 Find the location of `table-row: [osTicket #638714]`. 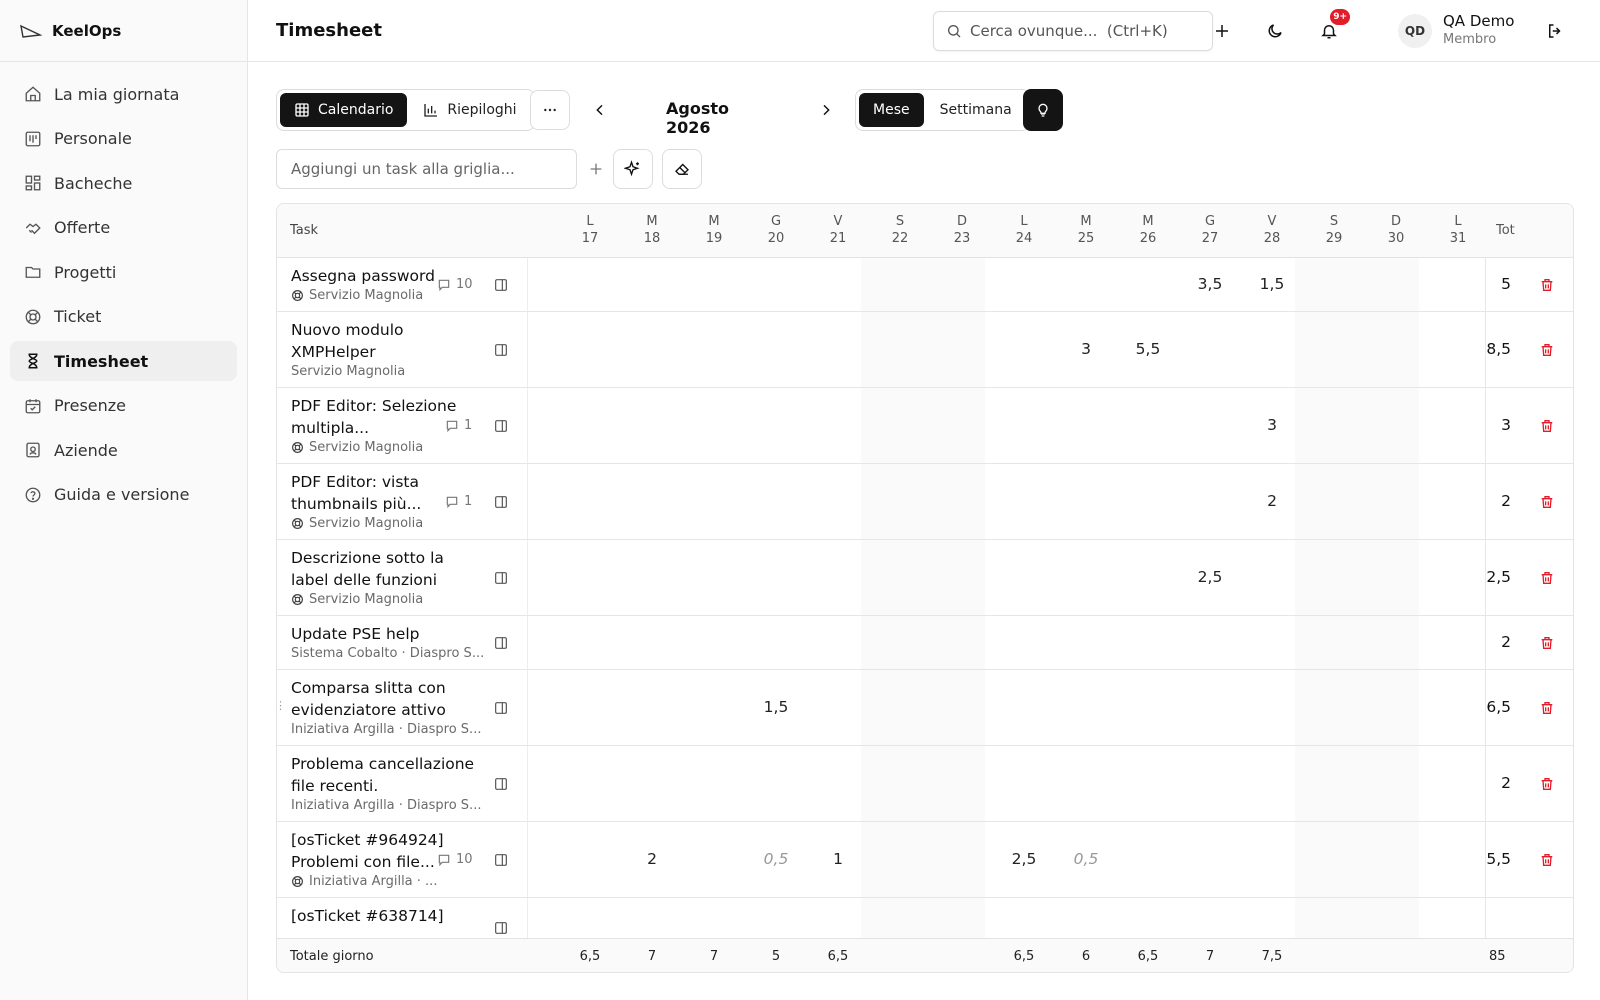

table-row: [osTicket #638714] is located at coordinates (925, 918).